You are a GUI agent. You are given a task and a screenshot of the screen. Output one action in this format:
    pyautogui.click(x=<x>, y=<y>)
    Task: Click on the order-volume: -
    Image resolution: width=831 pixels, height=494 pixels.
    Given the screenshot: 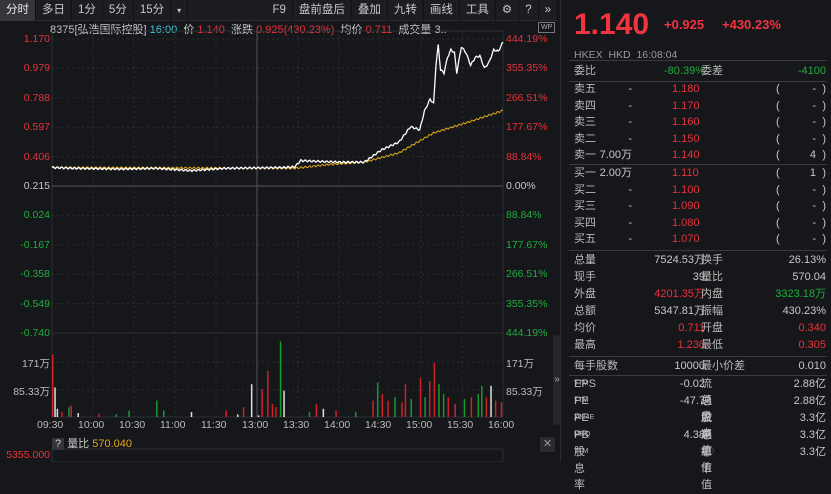 What is the action you would take?
    pyautogui.click(x=630, y=122)
    